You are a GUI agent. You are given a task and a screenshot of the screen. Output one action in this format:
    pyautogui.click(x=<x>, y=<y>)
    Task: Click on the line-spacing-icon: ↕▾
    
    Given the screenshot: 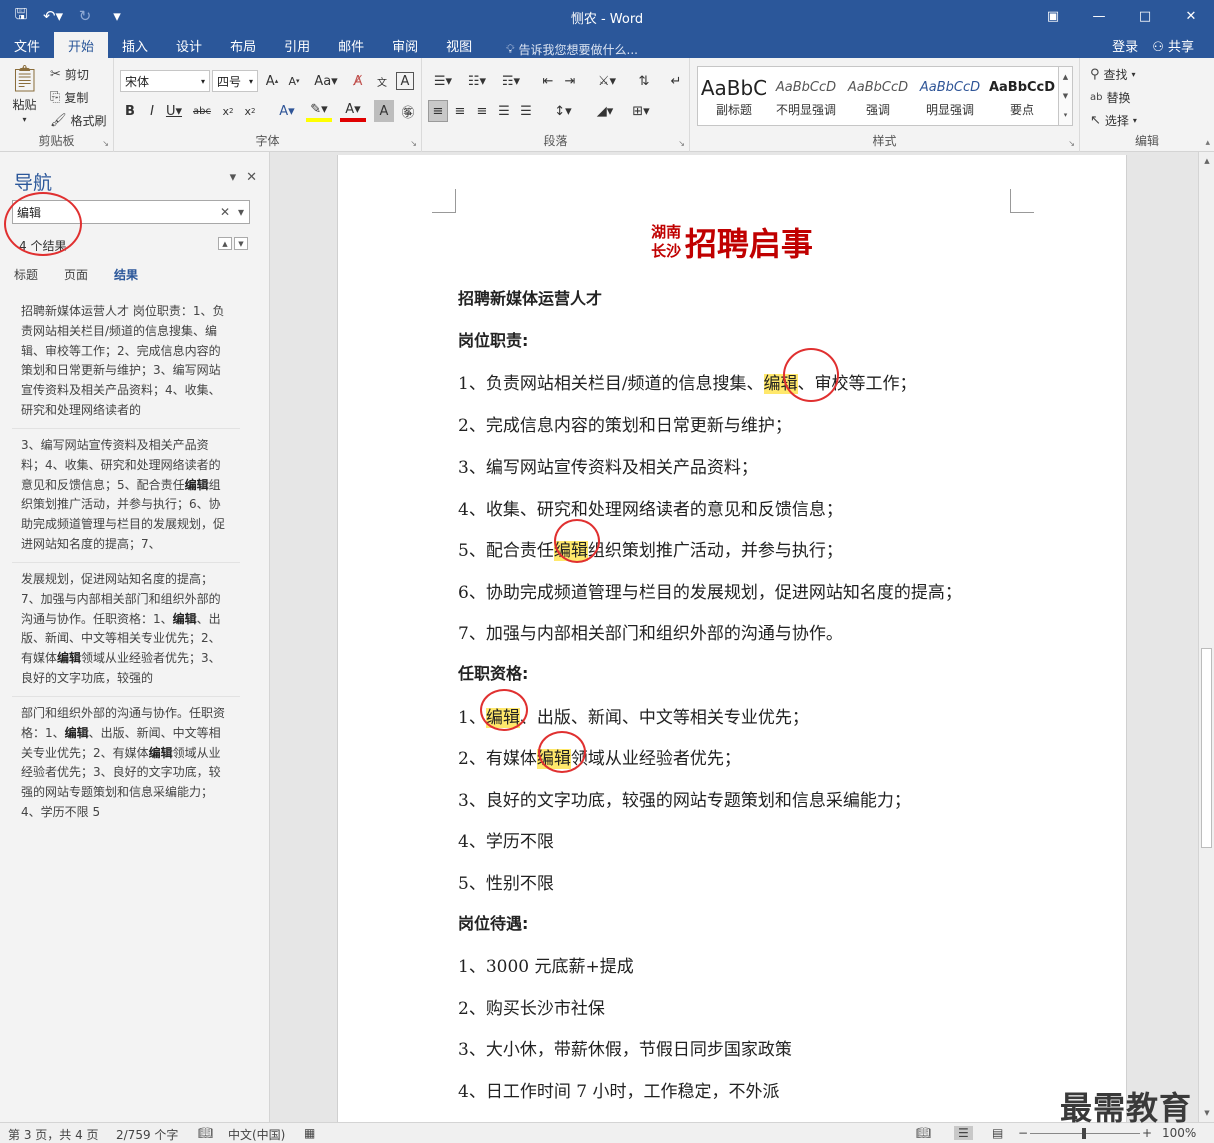 What is the action you would take?
    pyautogui.click(x=563, y=111)
    